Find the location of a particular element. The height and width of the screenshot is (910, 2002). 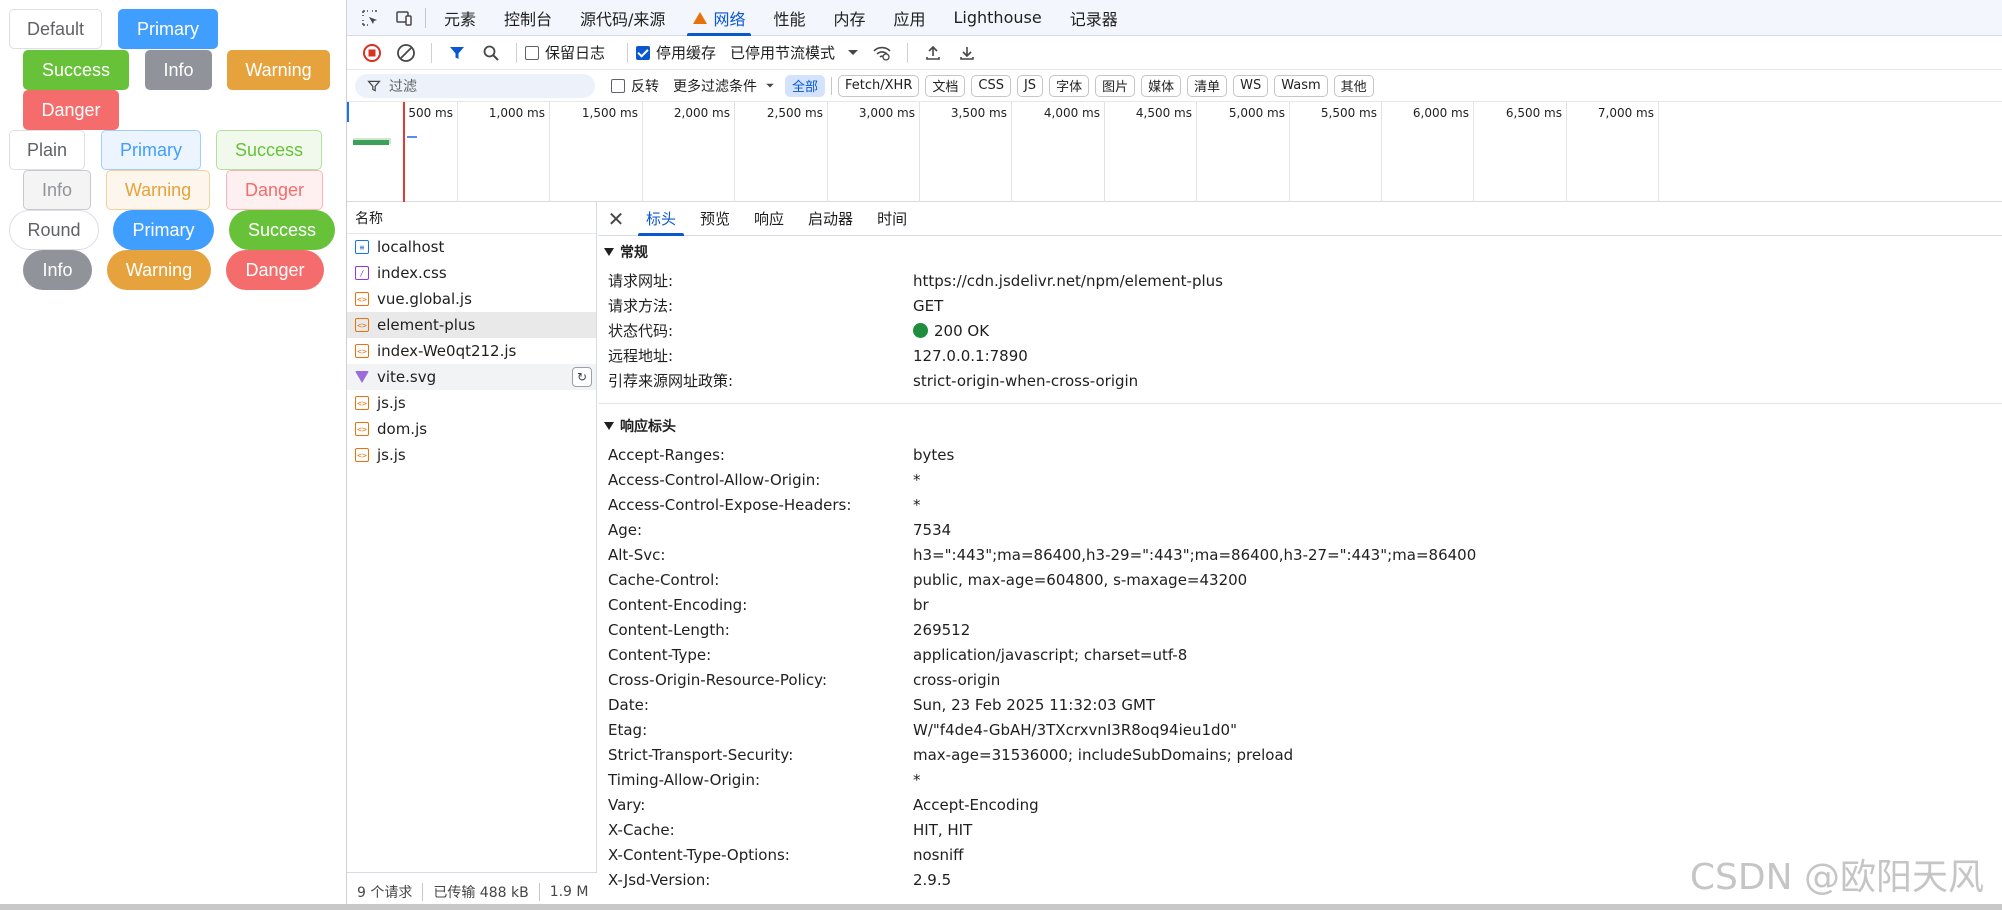

header-name: Access-Control-Expose-Headers: is located at coordinates (730, 504).